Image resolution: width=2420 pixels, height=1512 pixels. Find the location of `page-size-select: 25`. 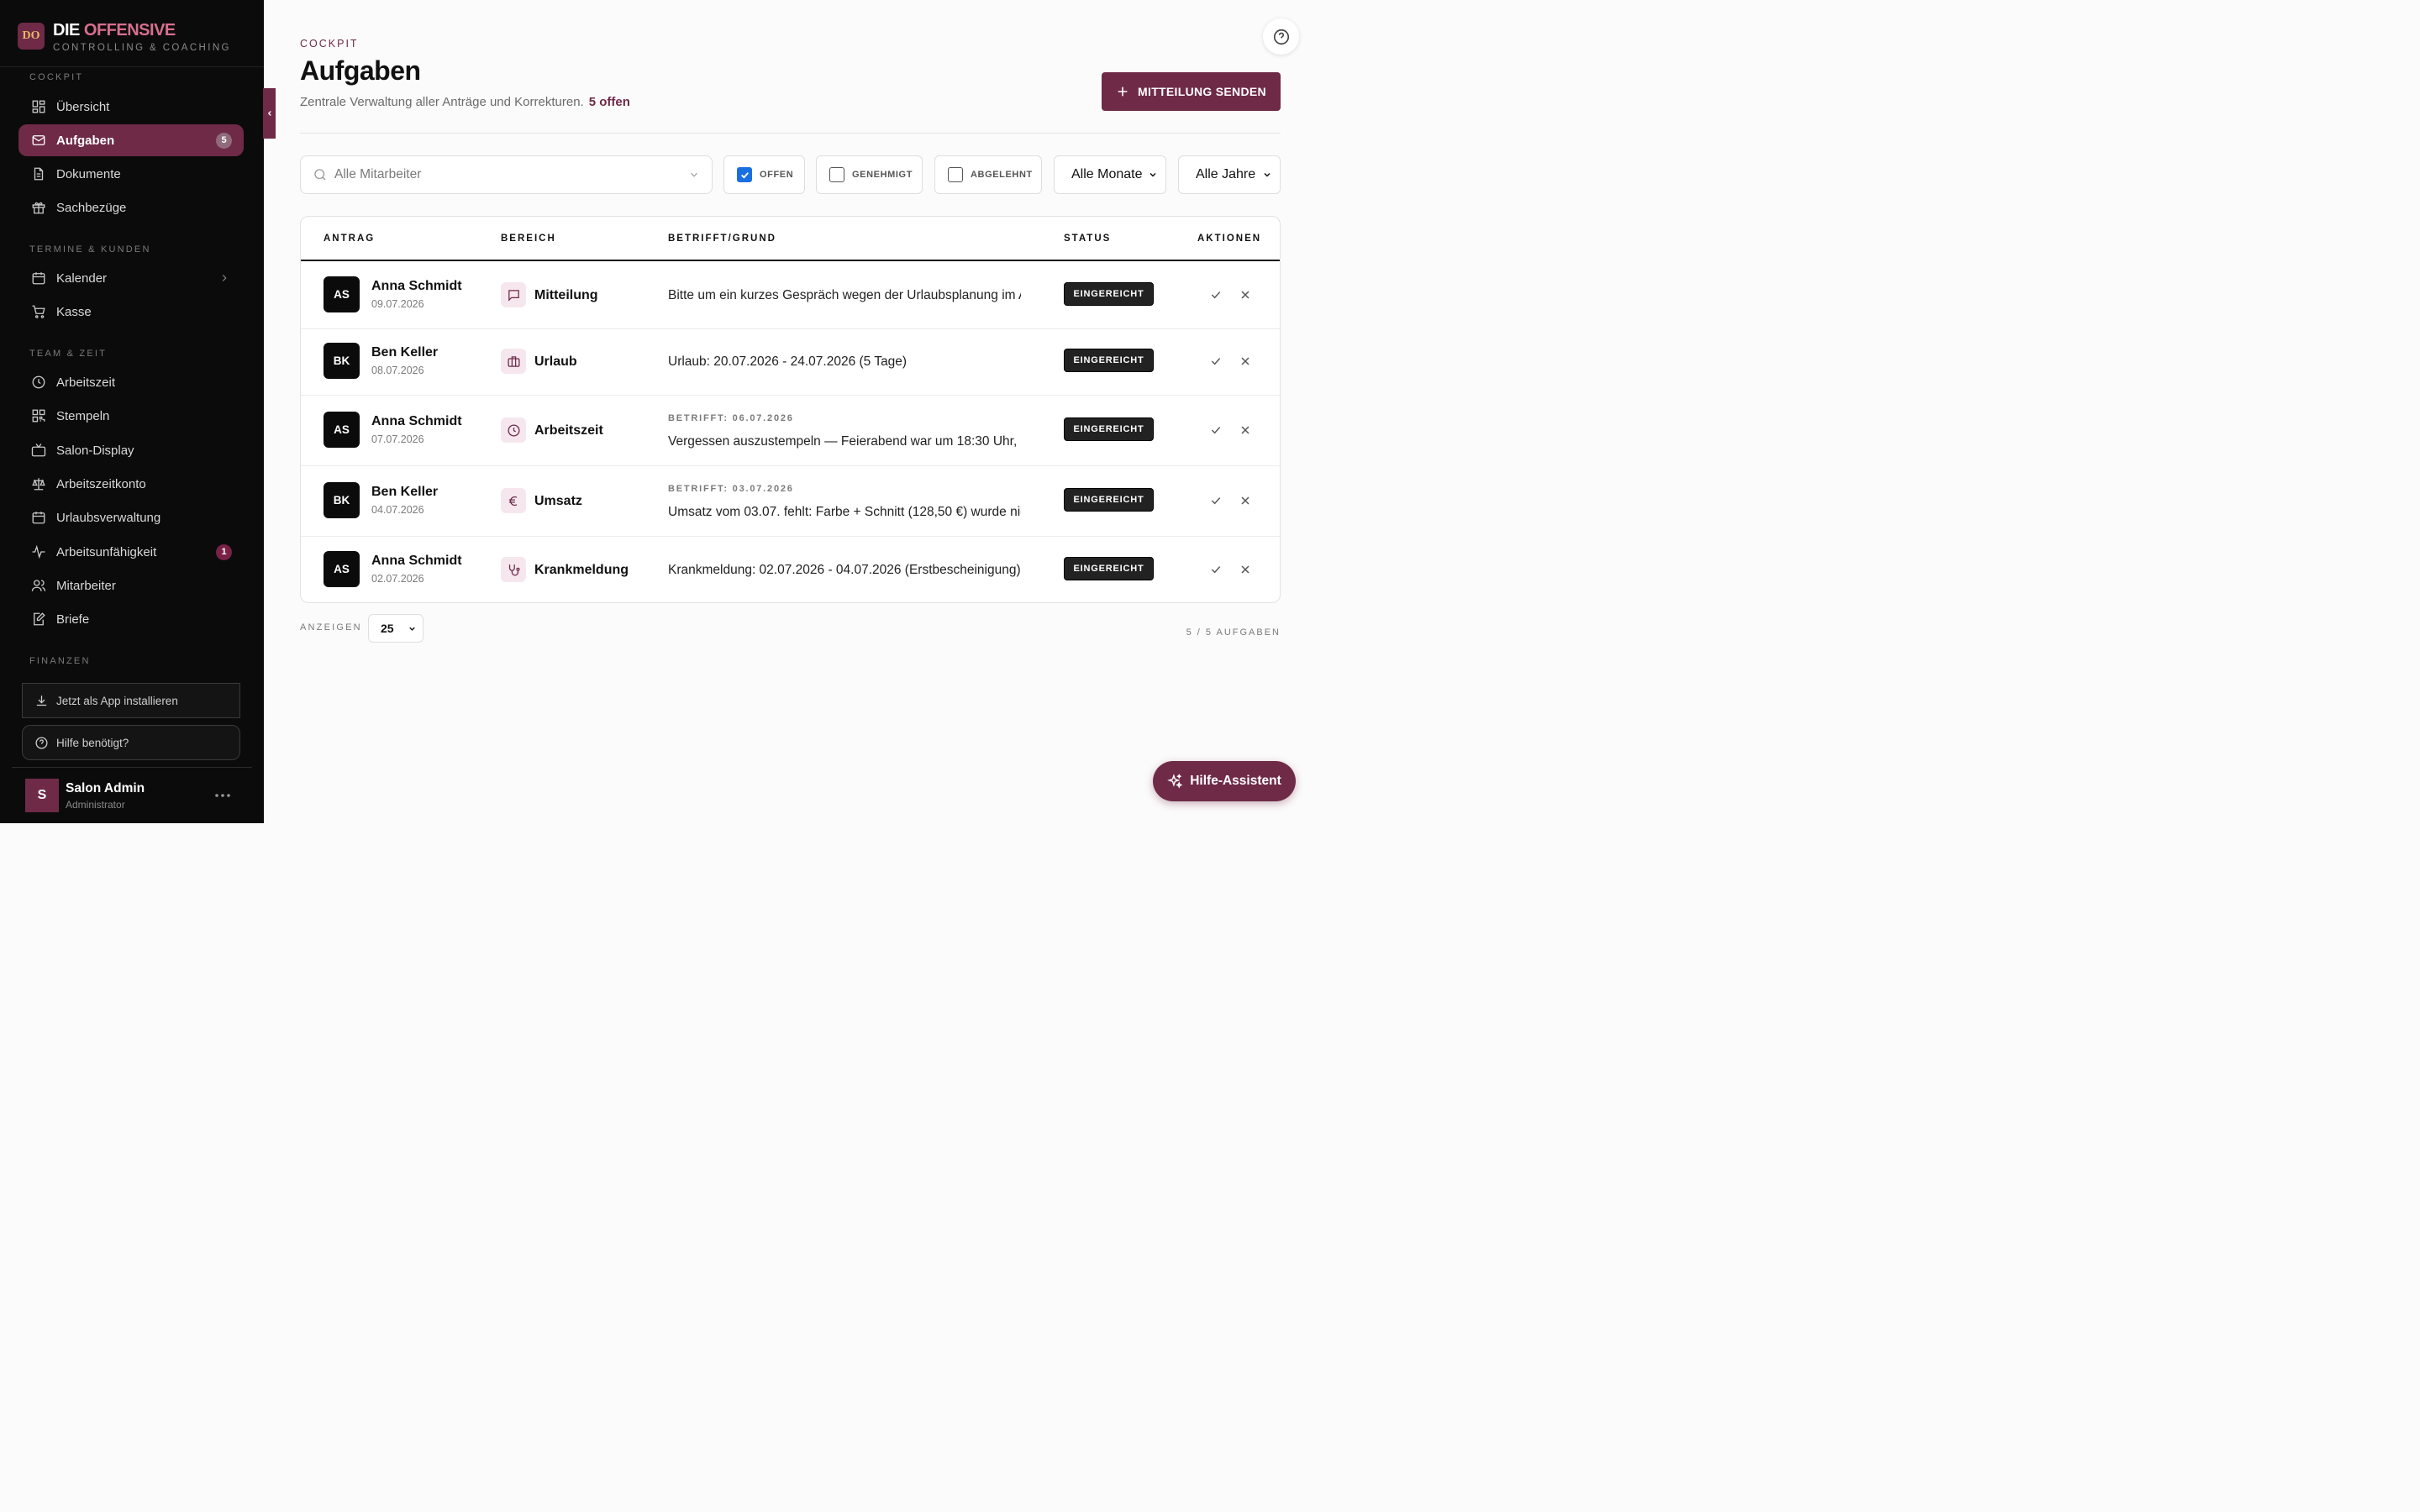

page-size-select: 25 is located at coordinates (396, 628).